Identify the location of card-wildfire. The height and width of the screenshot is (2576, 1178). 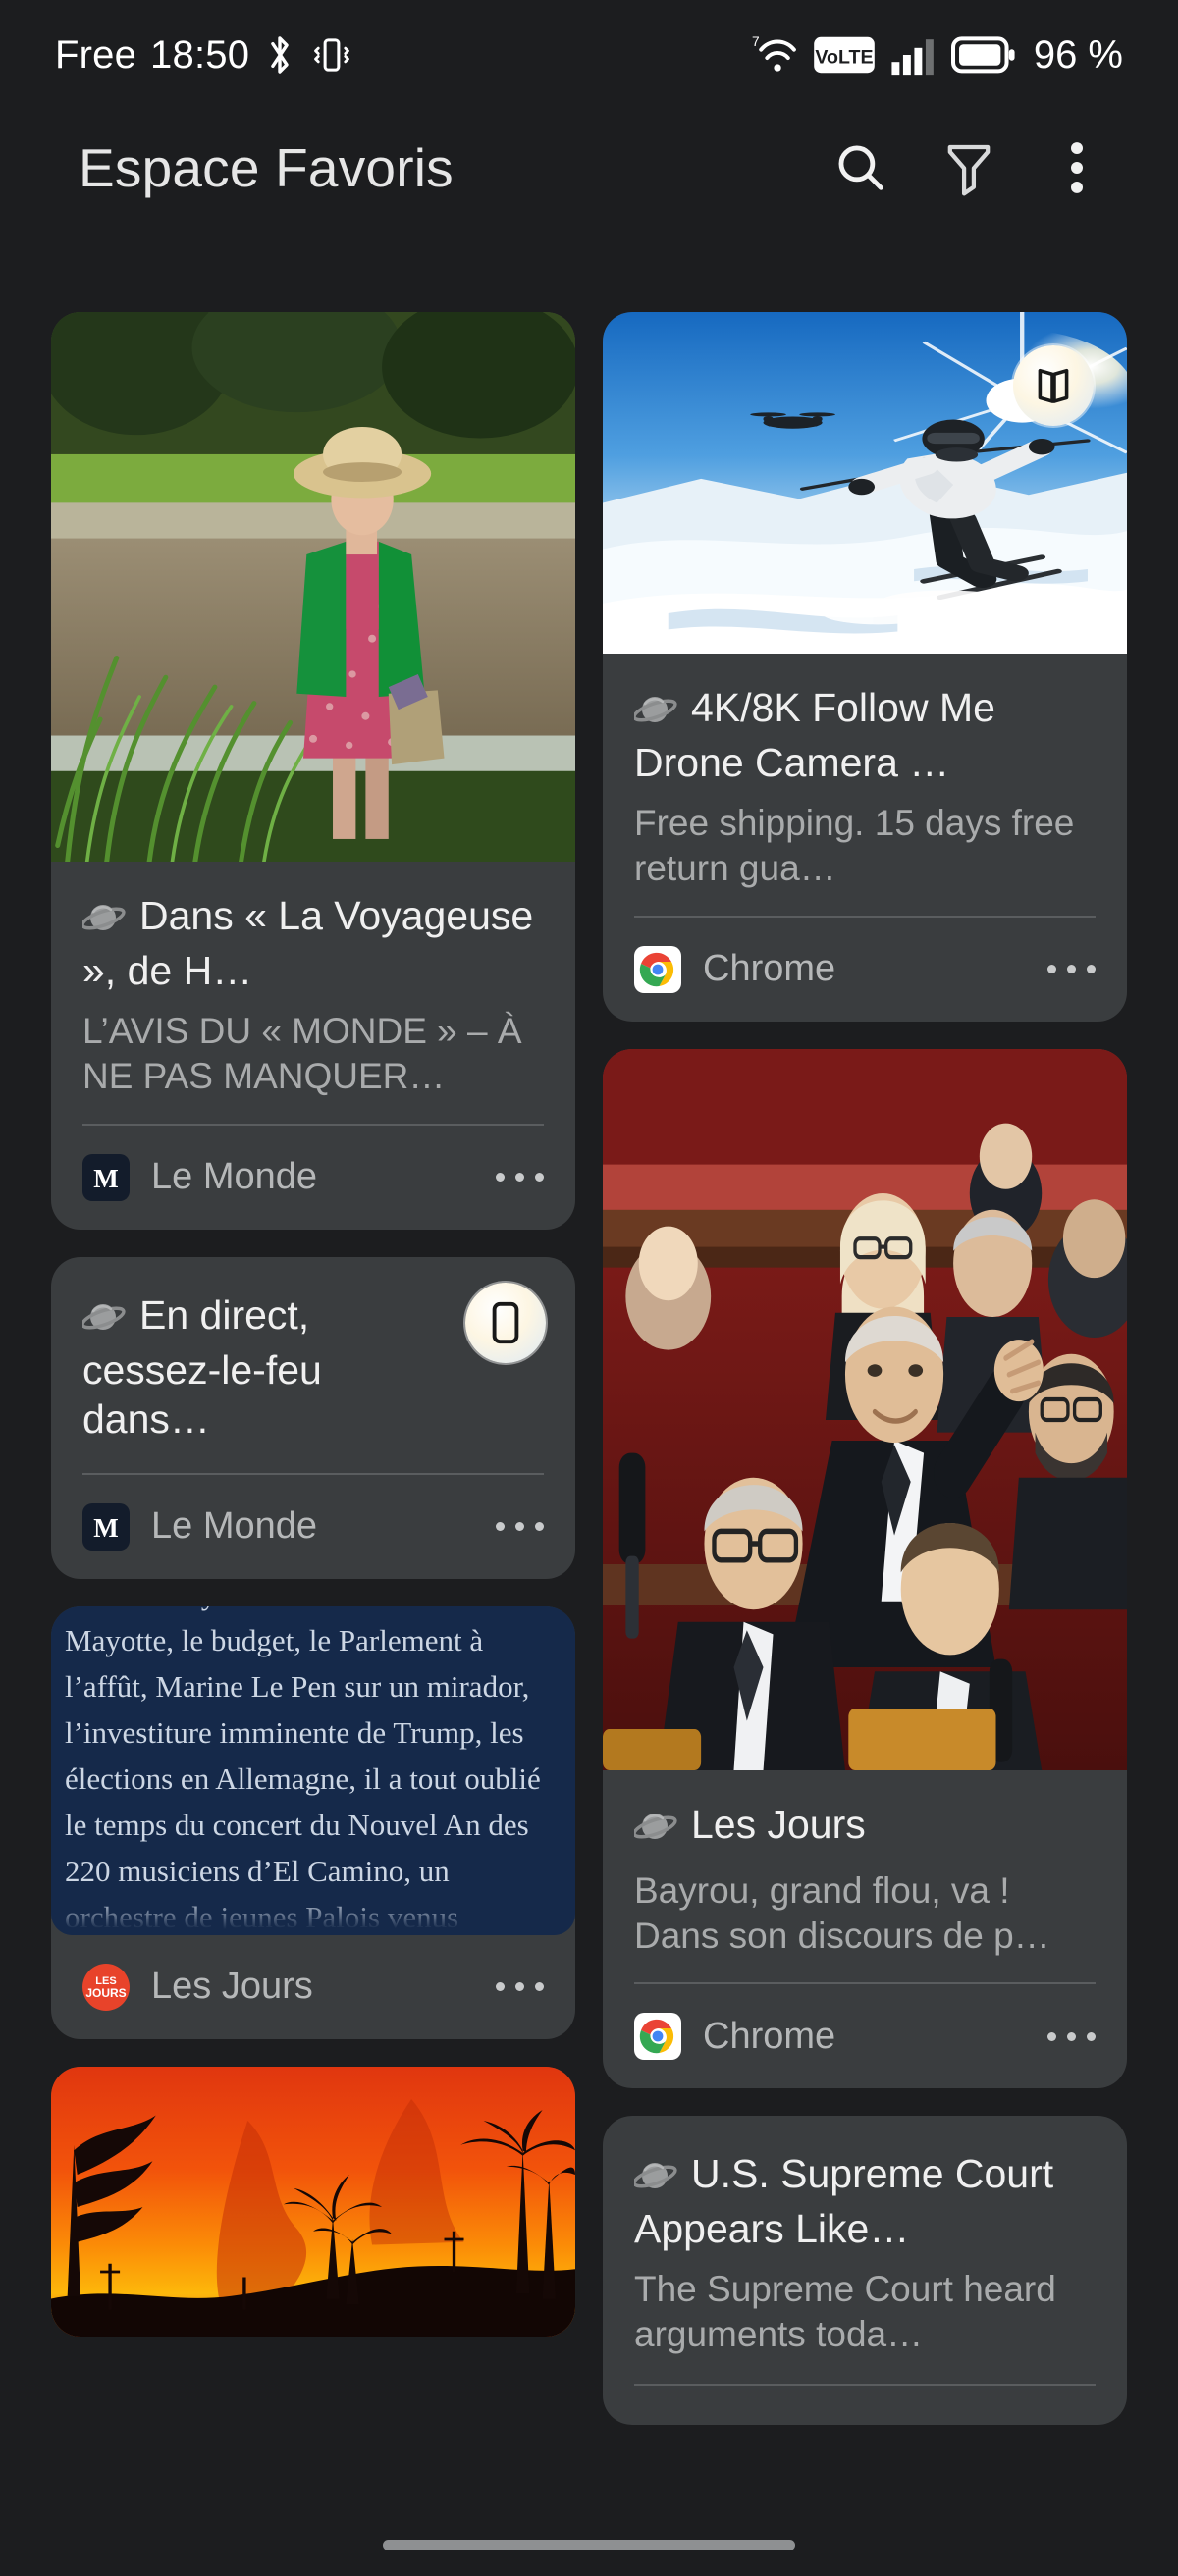
(313, 2201).